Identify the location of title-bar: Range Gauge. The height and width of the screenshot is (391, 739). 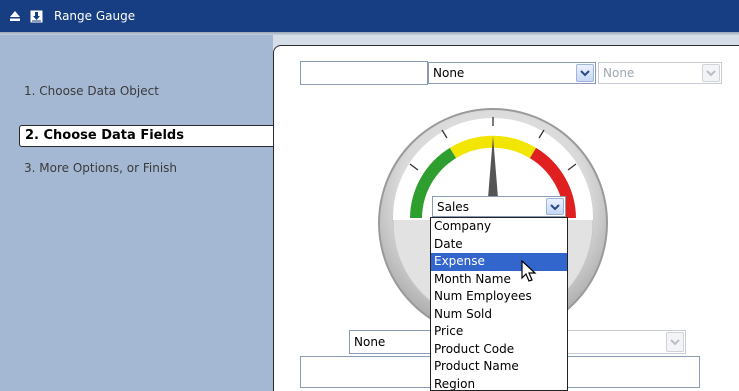
(369, 16).